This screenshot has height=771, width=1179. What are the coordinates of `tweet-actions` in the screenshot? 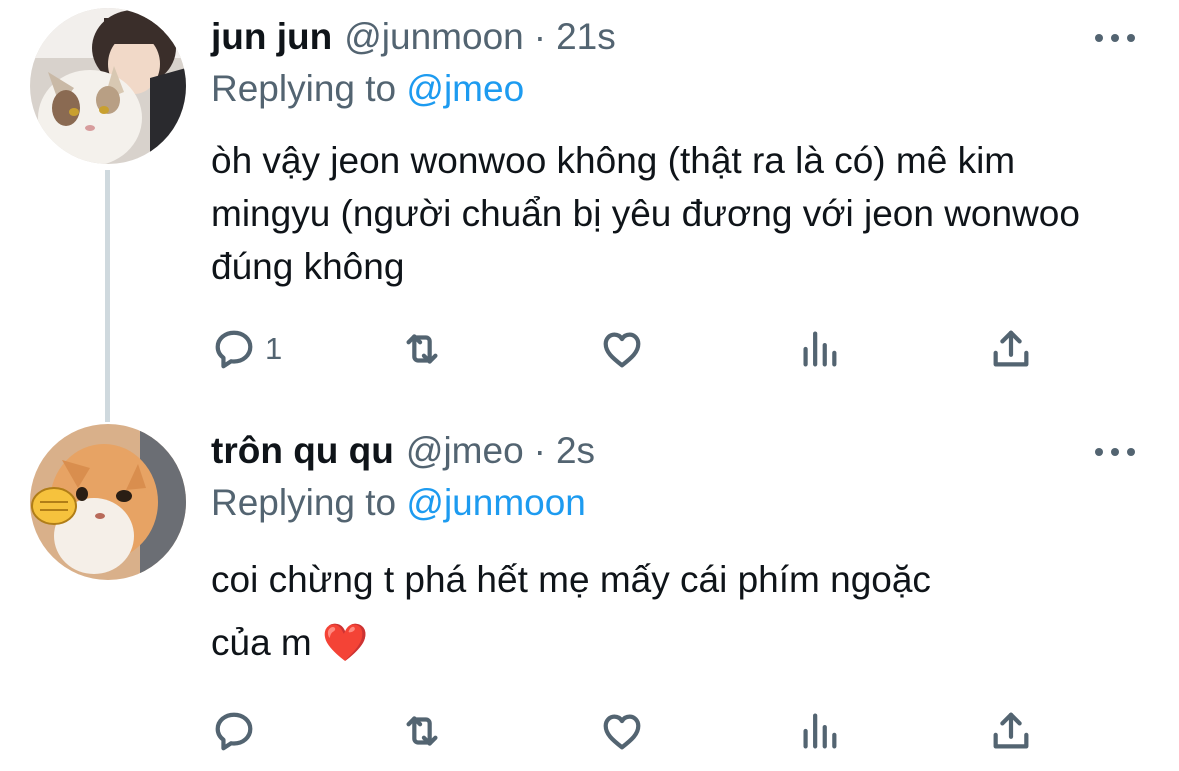 It's located at (626, 731).